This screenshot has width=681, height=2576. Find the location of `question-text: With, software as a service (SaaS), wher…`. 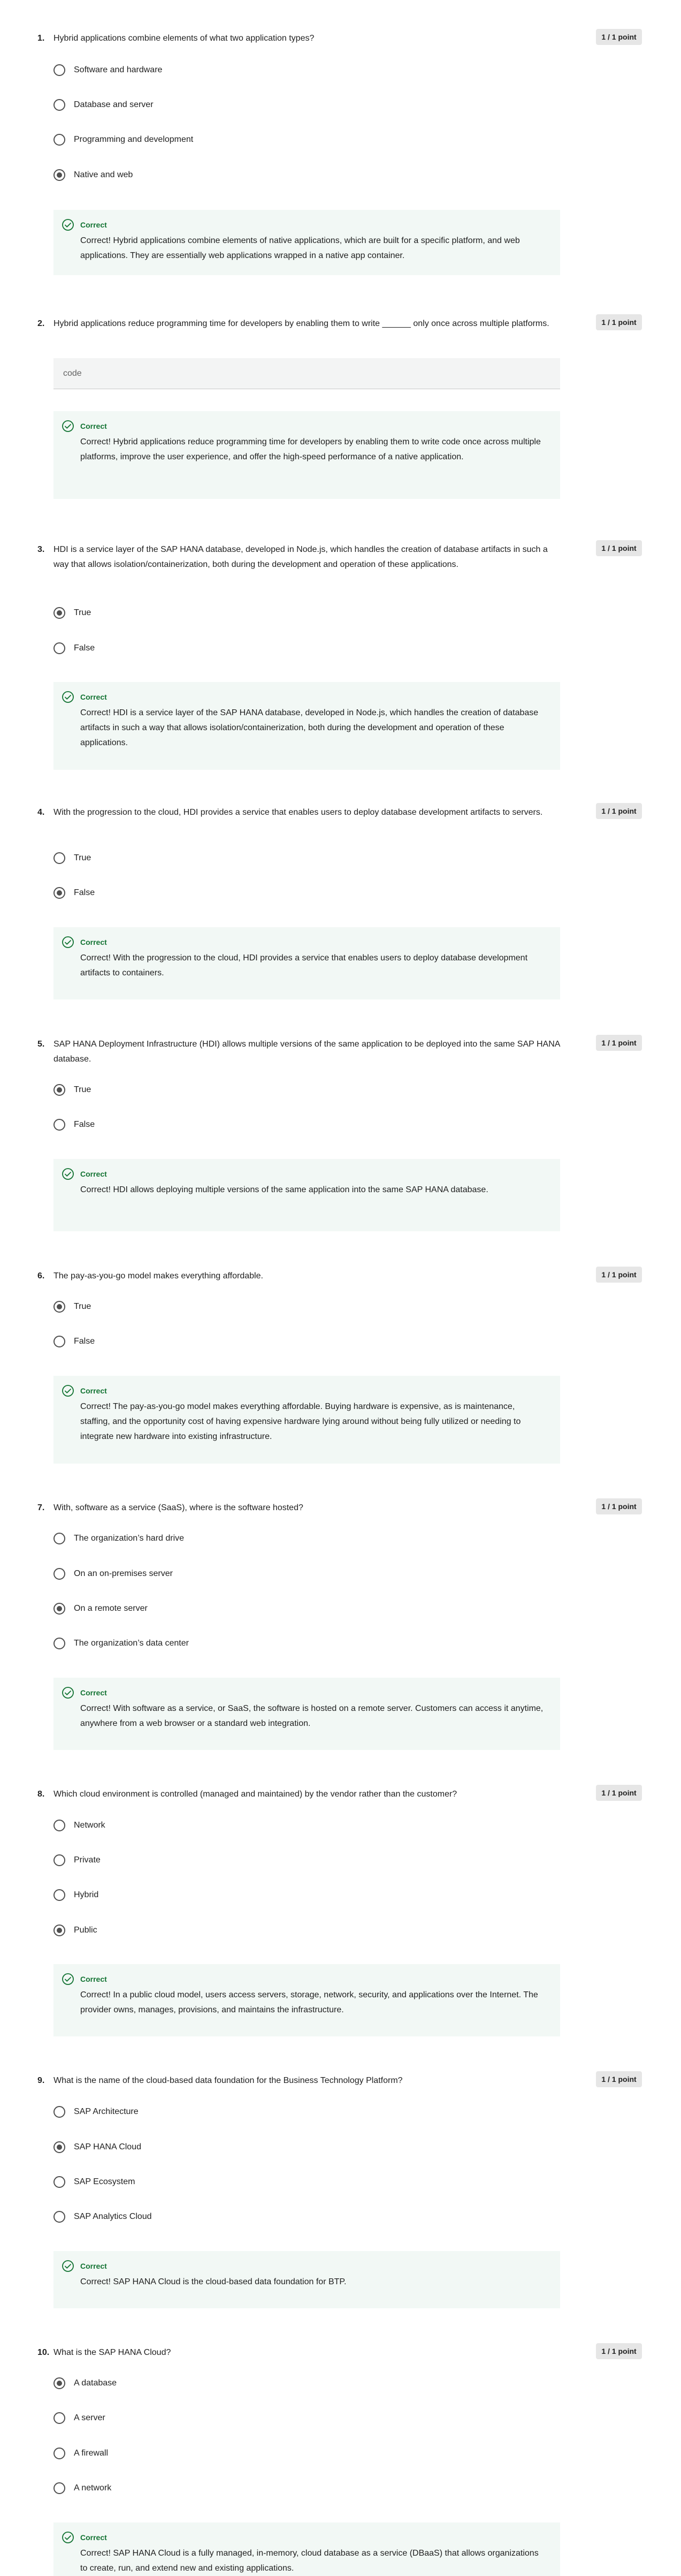

question-text: With, software as a service (SaaS), wher… is located at coordinates (178, 1507).